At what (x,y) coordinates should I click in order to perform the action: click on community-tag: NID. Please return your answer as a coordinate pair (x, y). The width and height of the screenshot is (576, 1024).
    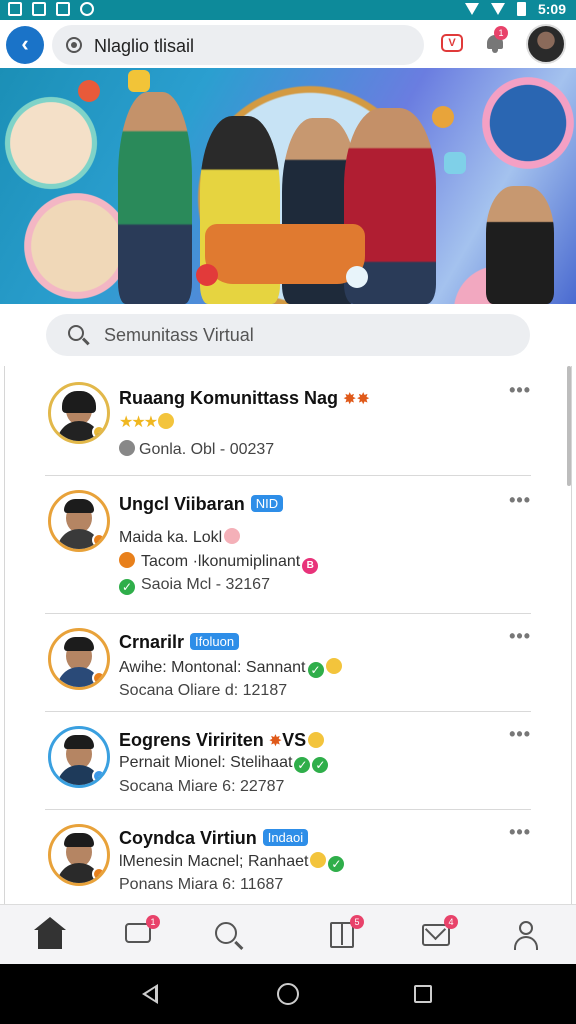
    Looking at the image, I should click on (267, 503).